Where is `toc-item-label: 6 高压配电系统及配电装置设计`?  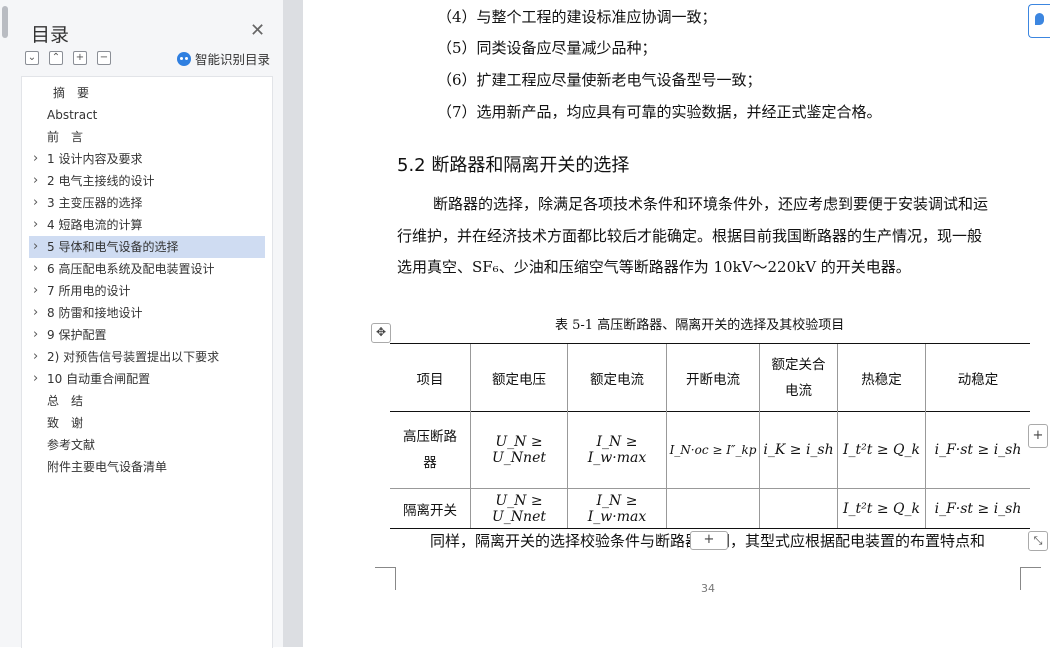
toc-item-label: 6 高压配电系统及配电装置设计 is located at coordinates (131, 269).